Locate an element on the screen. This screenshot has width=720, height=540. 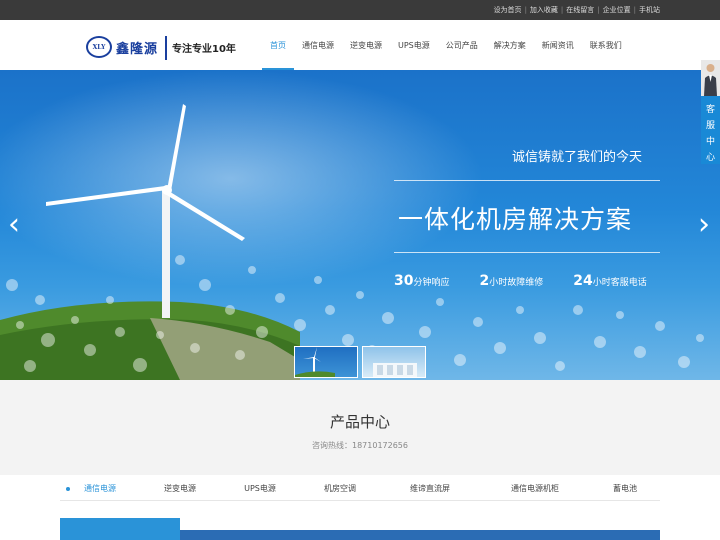
top-bar: 设为首页 | 加入收藏 | 在线留言 | 企业位置 | 手机站 is located at coordinates (360, 10).